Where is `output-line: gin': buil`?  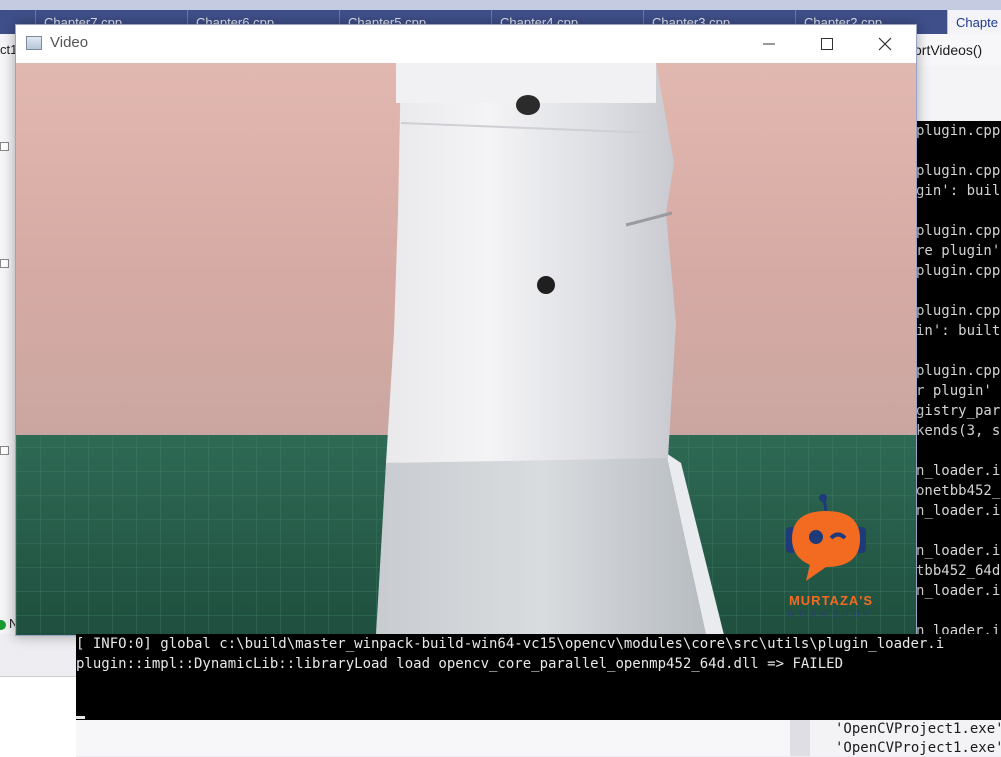 output-line: gin': buil is located at coordinates (958, 191).